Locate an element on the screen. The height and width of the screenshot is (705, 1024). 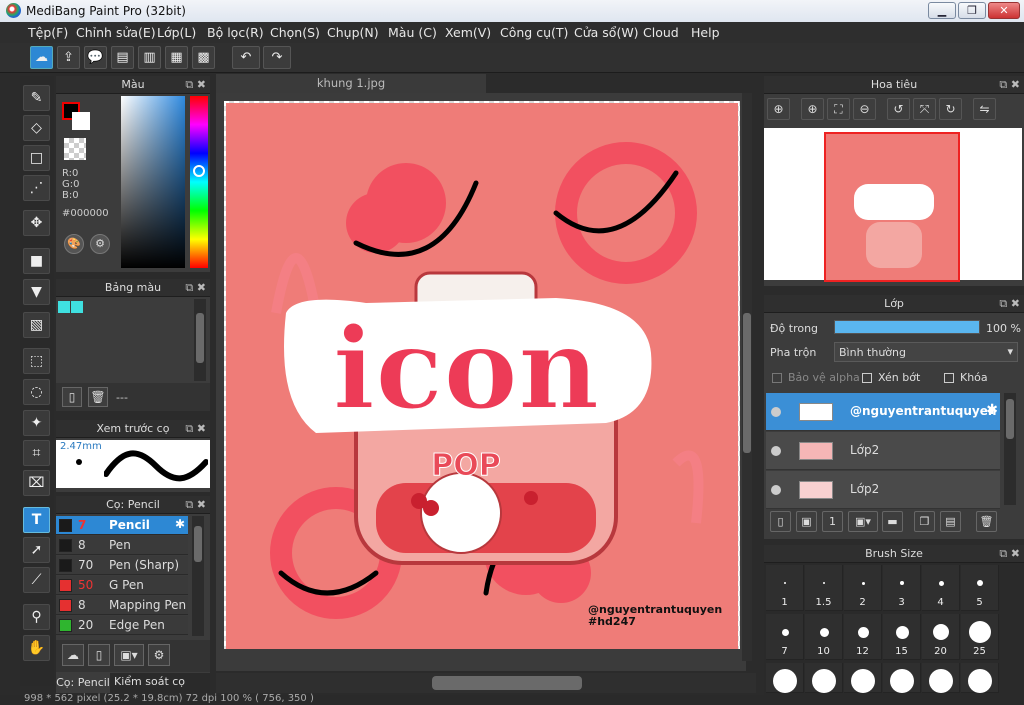
page-icon: ▥ is located at coordinates (149, 57).